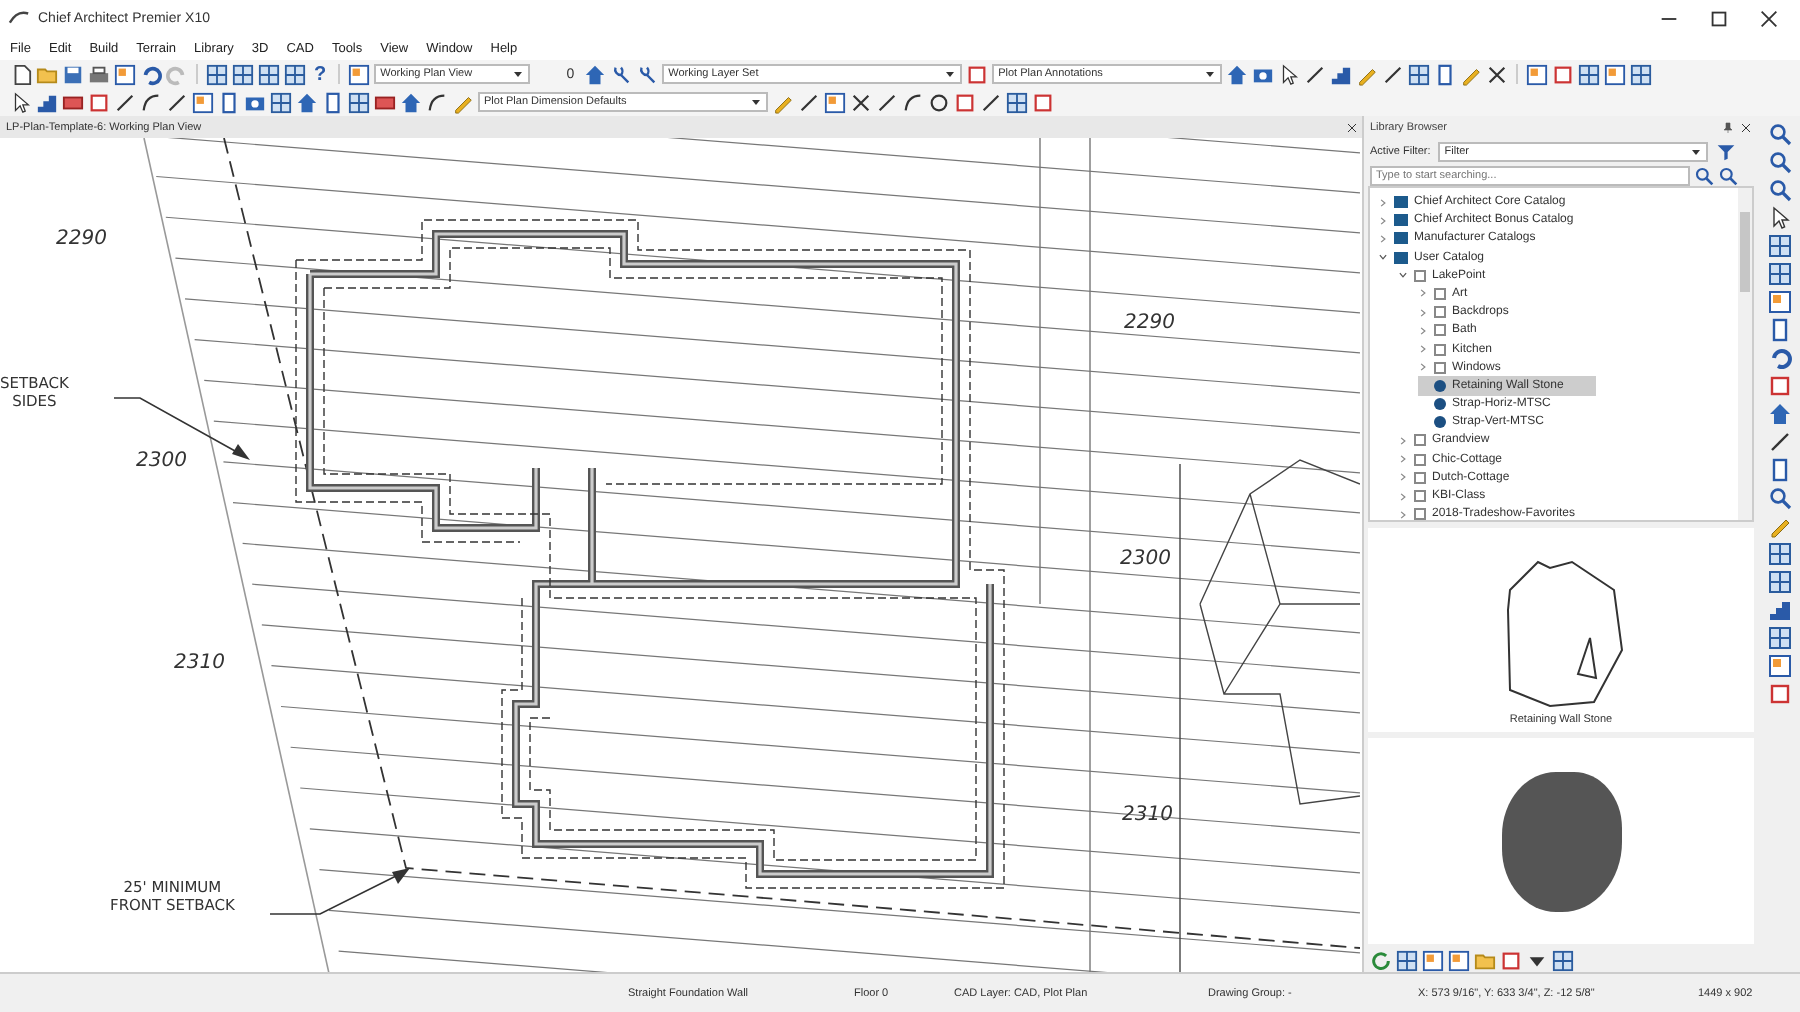 The width and height of the screenshot is (1800, 1012). What do you see at coordinates (1561, 841) in the screenshot?
I see `stone-photo-placeholder` at bounding box center [1561, 841].